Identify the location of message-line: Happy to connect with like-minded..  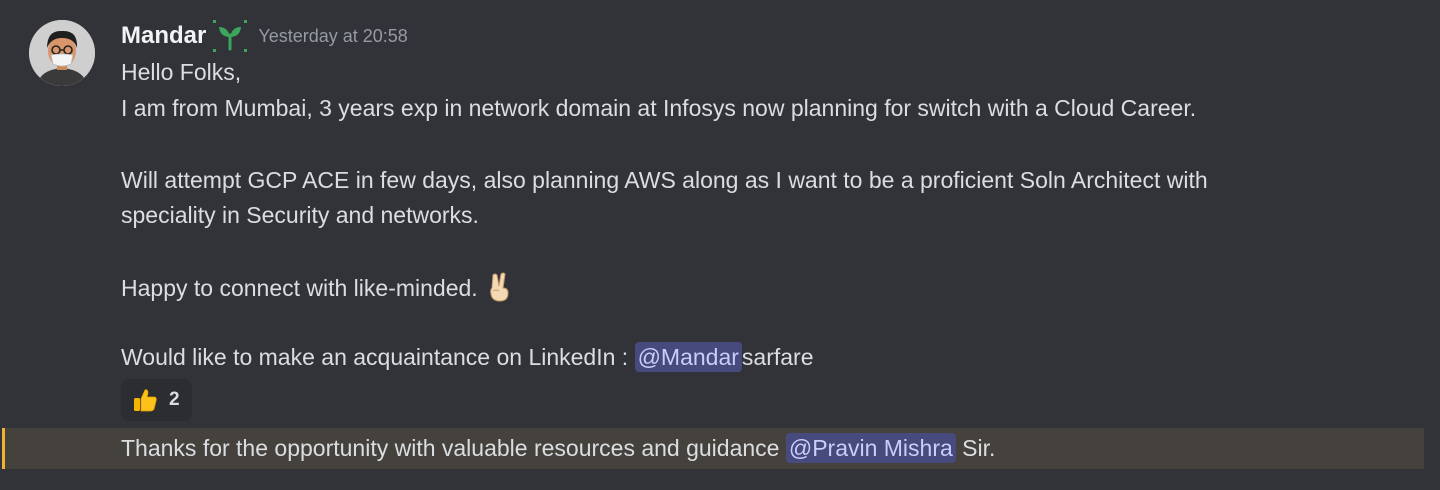
(317, 287).